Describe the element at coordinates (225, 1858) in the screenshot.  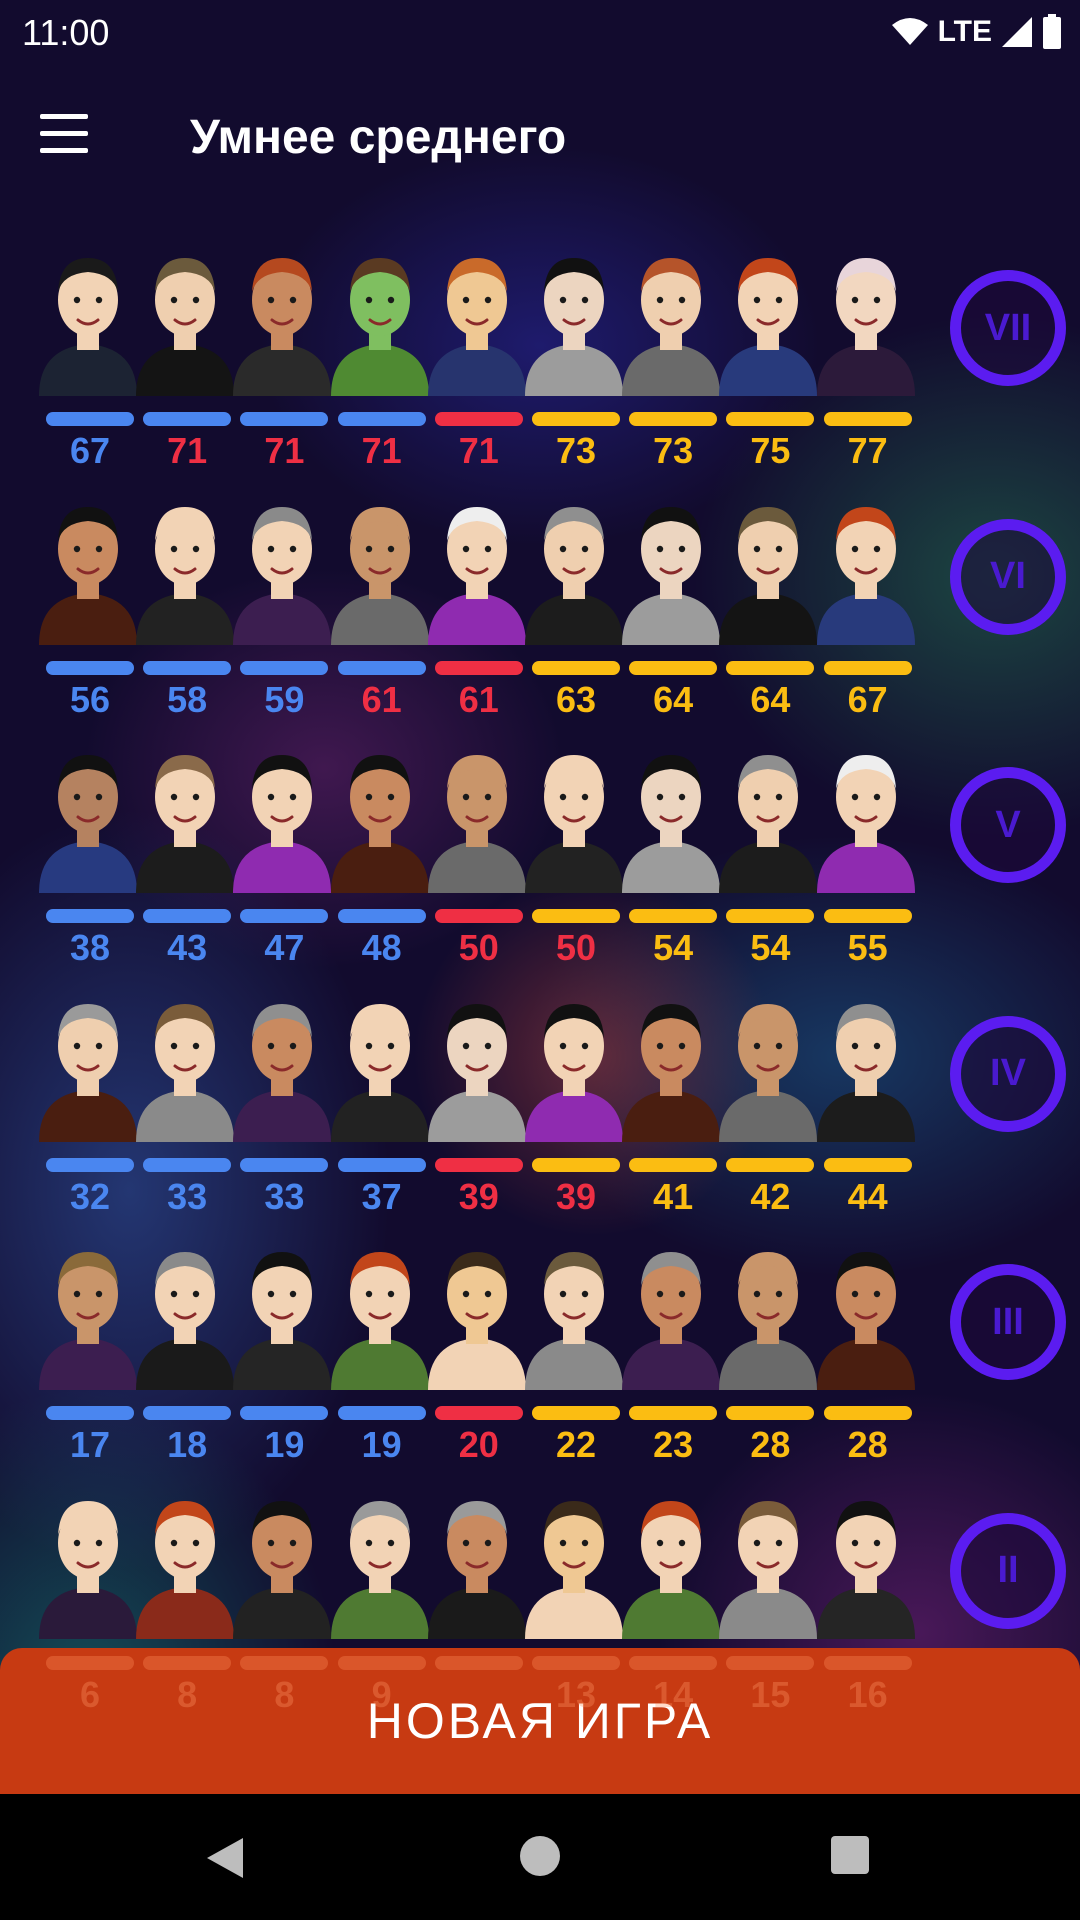
I see `back-icon` at that location.